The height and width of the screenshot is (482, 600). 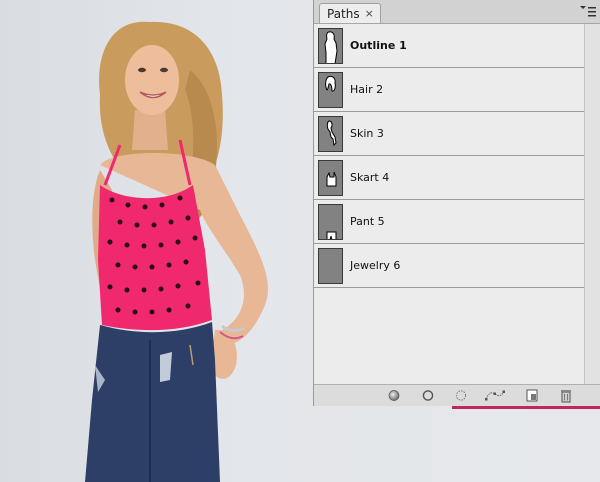 I want to click on tab-paths-label: Paths, so click(x=343, y=13).